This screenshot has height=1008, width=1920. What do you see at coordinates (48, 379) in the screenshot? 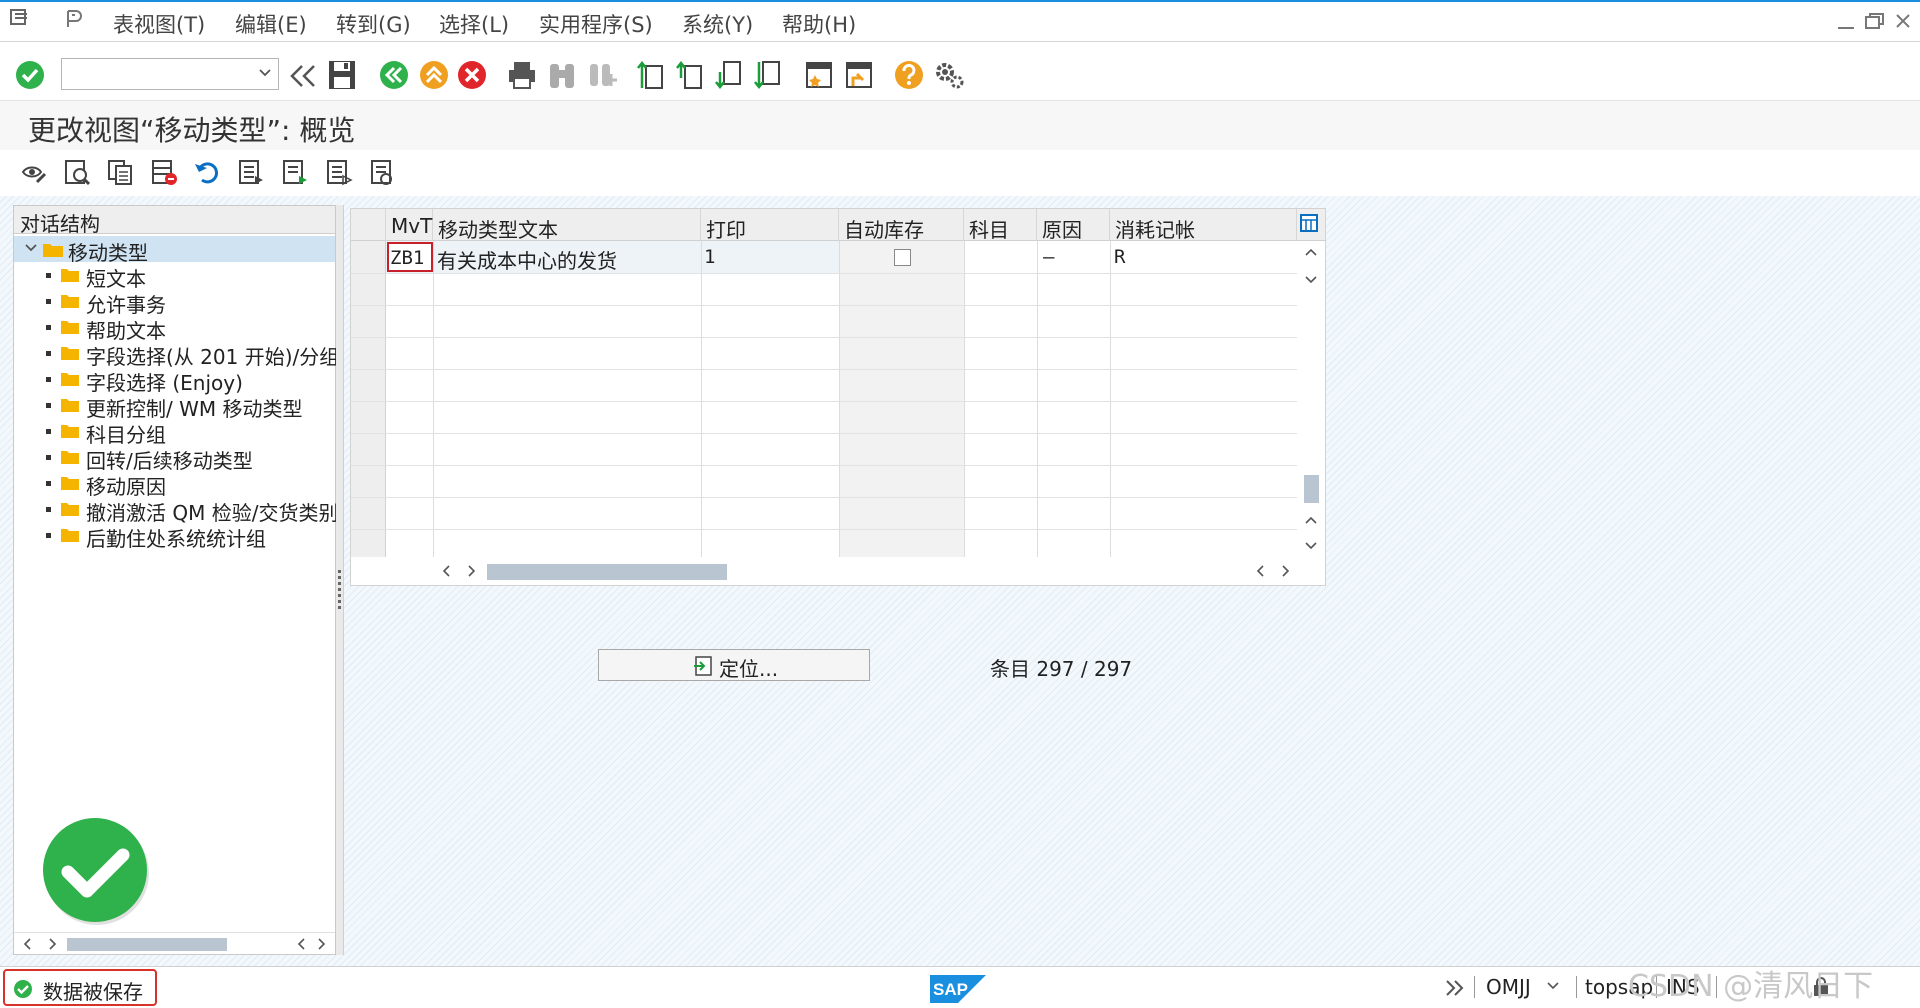
I see `tree-bullet` at bounding box center [48, 379].